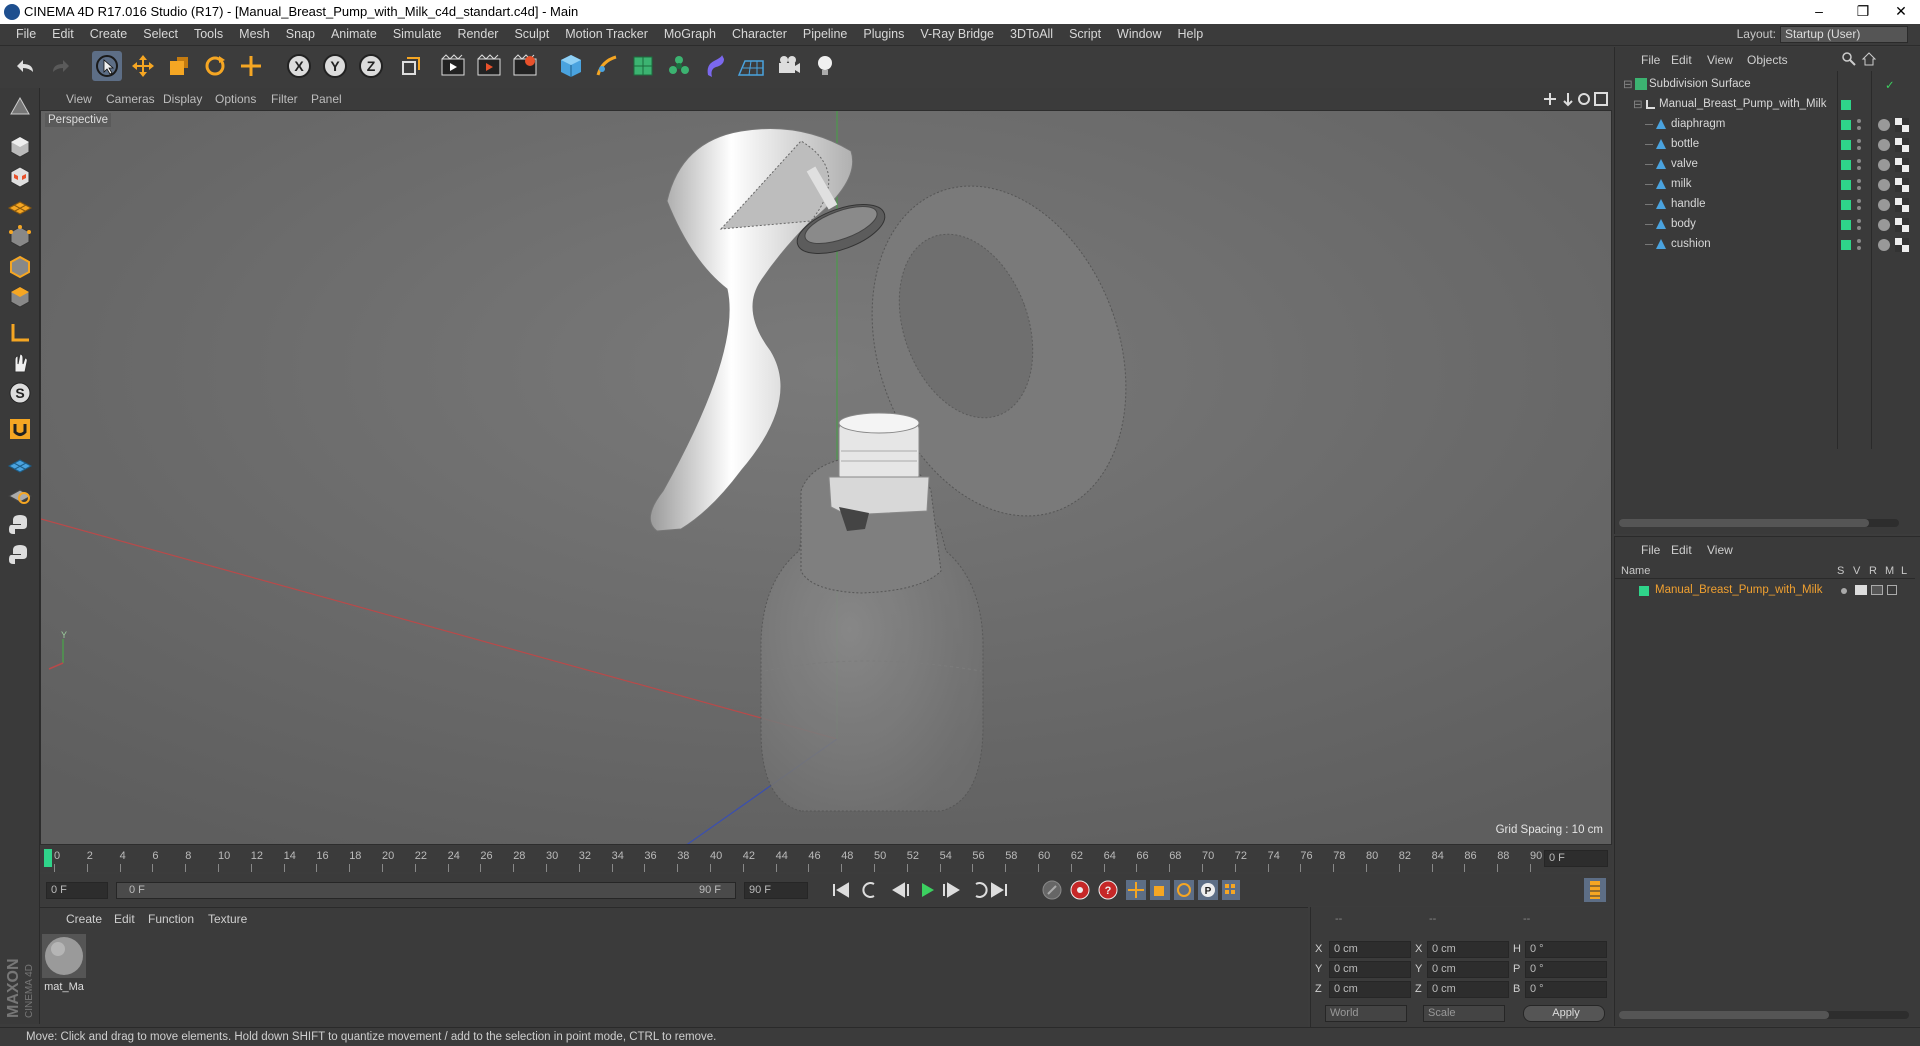 The image size is (1920, 1046). I want to click on menu-pipeline: Pipeline, so click(825, 32).